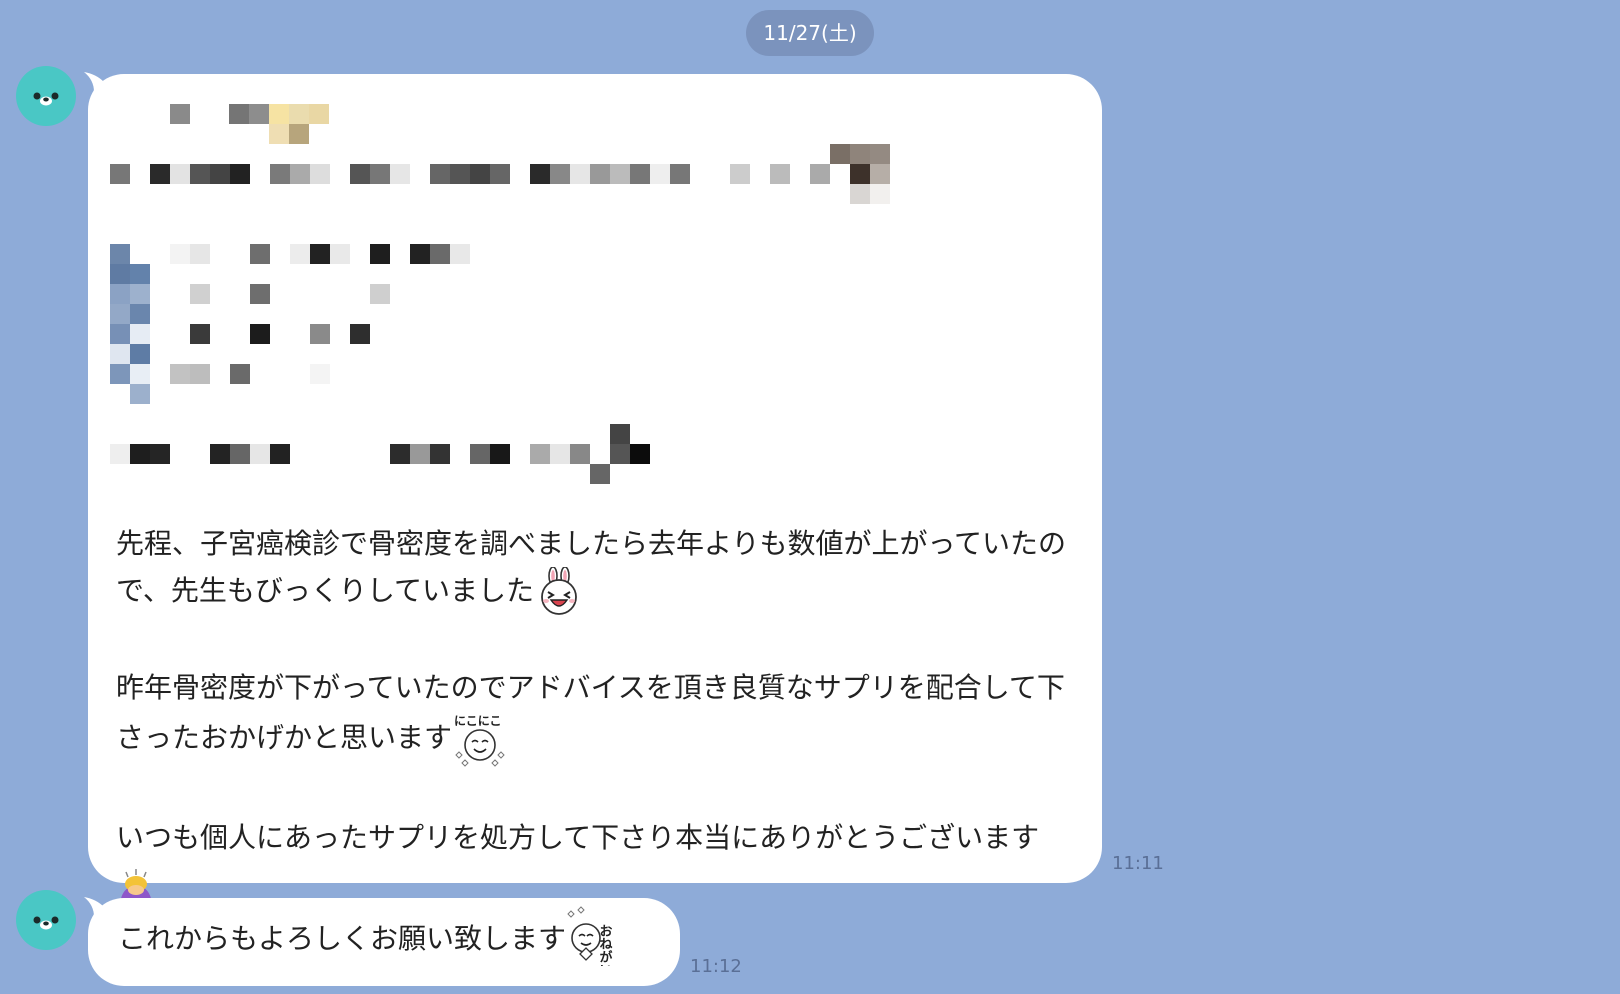  I want to click on date-separator: 11/27(土), so click(810, 33).